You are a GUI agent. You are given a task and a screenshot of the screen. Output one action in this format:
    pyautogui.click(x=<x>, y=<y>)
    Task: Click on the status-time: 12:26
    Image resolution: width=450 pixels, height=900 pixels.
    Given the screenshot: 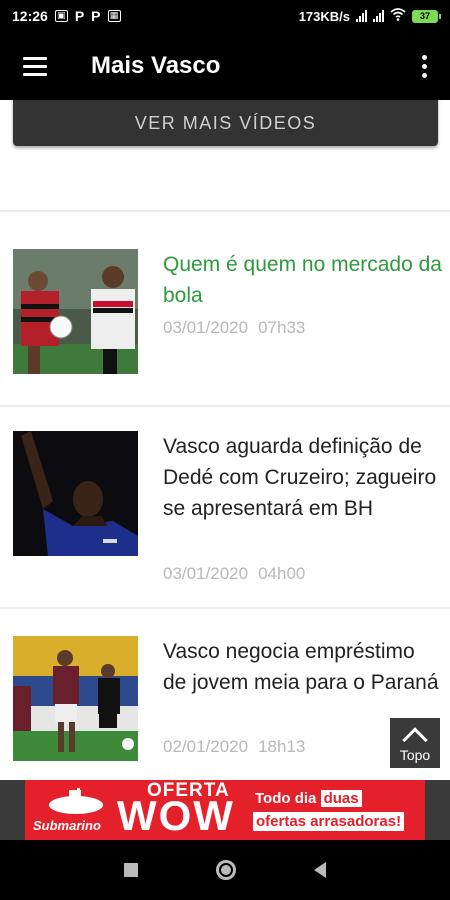 What is the action you would take?
    pyautogui.click(x=30, y=16)
    